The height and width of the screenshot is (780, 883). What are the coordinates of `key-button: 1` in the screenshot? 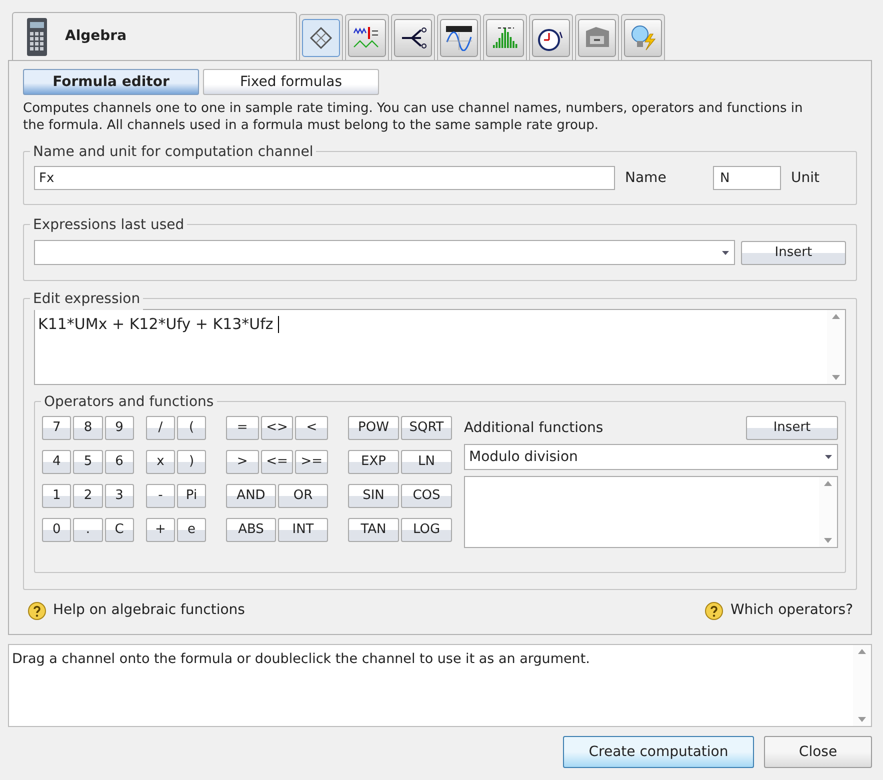 It's located at (57, 496).